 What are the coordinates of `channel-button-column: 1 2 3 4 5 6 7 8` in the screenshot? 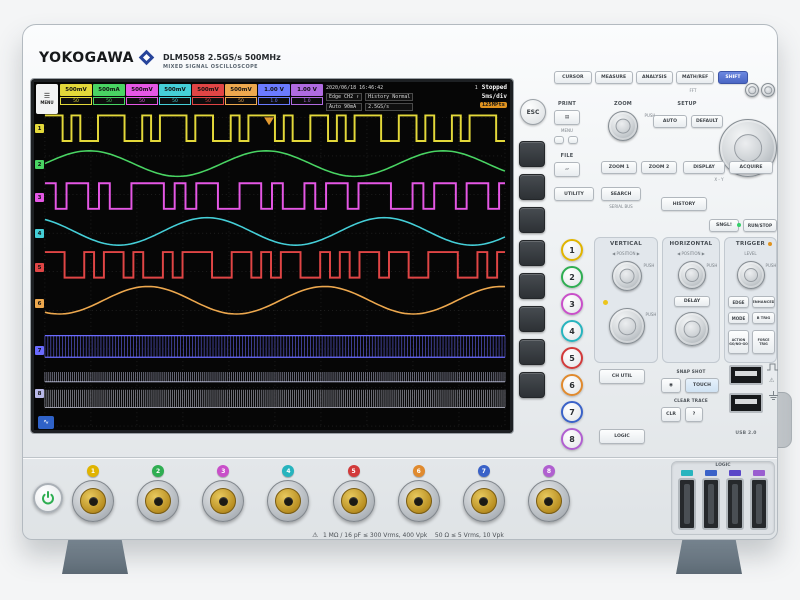 It's located at (572, 344).